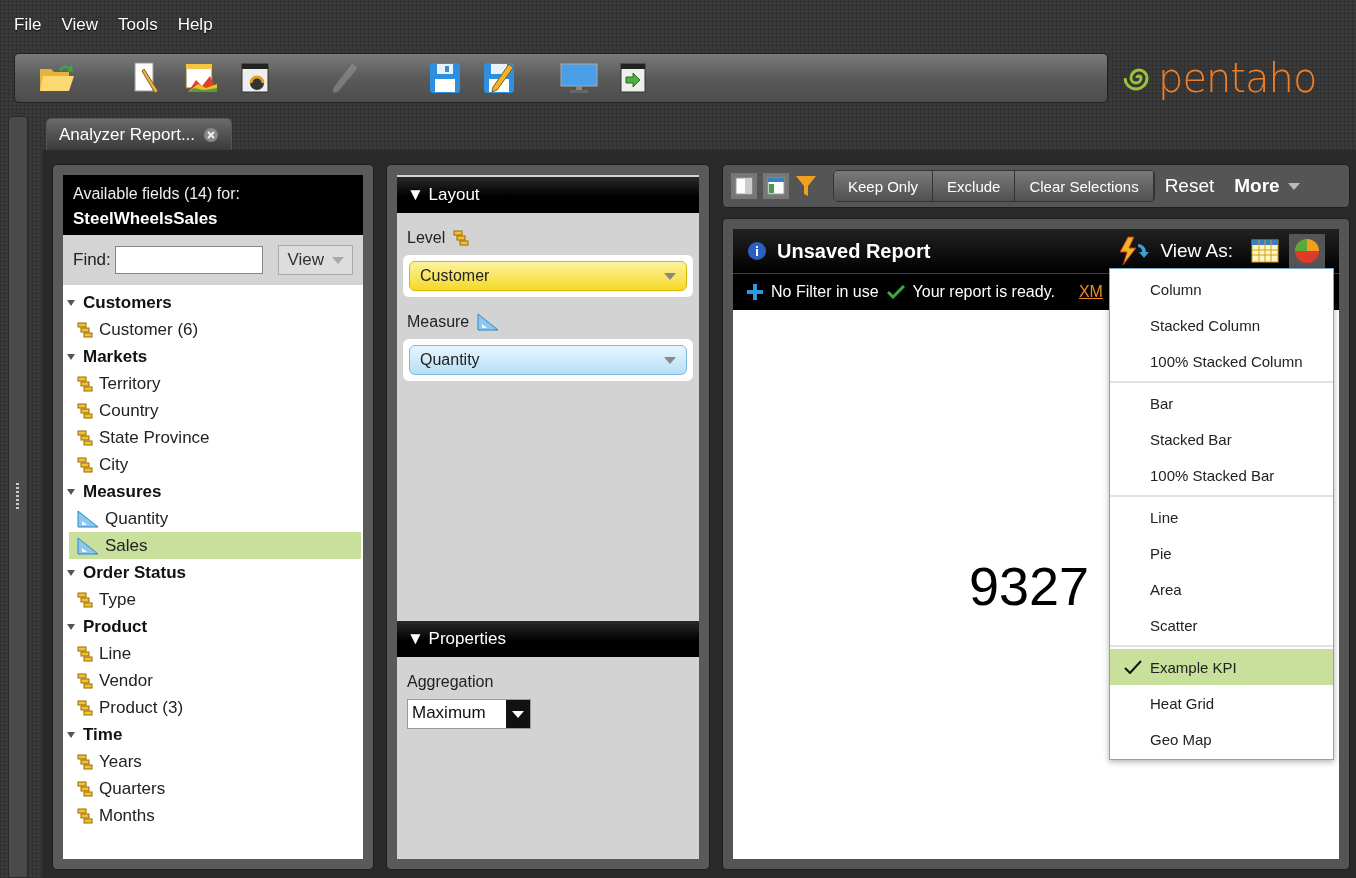  I want to click on table-icon, so click(1265, 251).